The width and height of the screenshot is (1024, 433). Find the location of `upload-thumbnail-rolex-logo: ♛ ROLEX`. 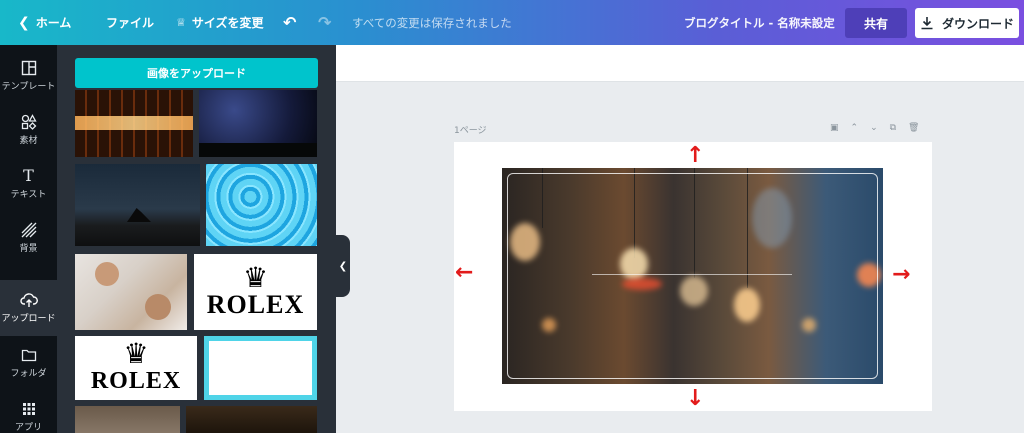

upload-thumbnail-rolex-logo: ♛ ROLEX is located at coordinates (255, 292).